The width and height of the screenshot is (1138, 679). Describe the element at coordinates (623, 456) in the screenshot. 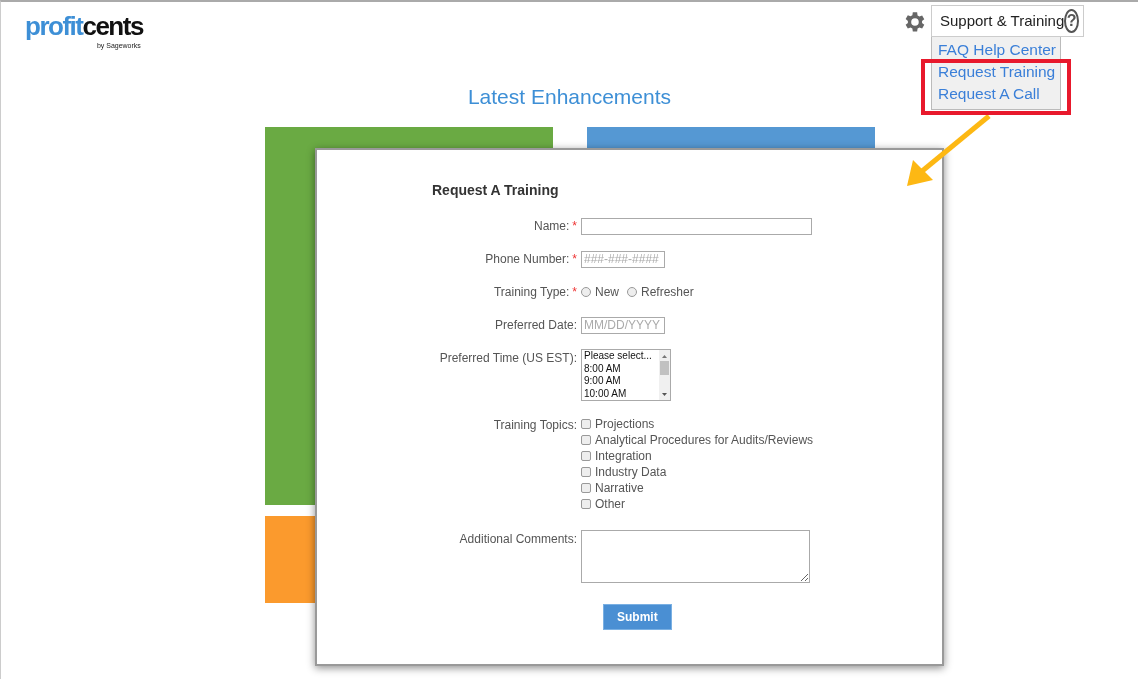

I see `option-label: Integration` at that location.